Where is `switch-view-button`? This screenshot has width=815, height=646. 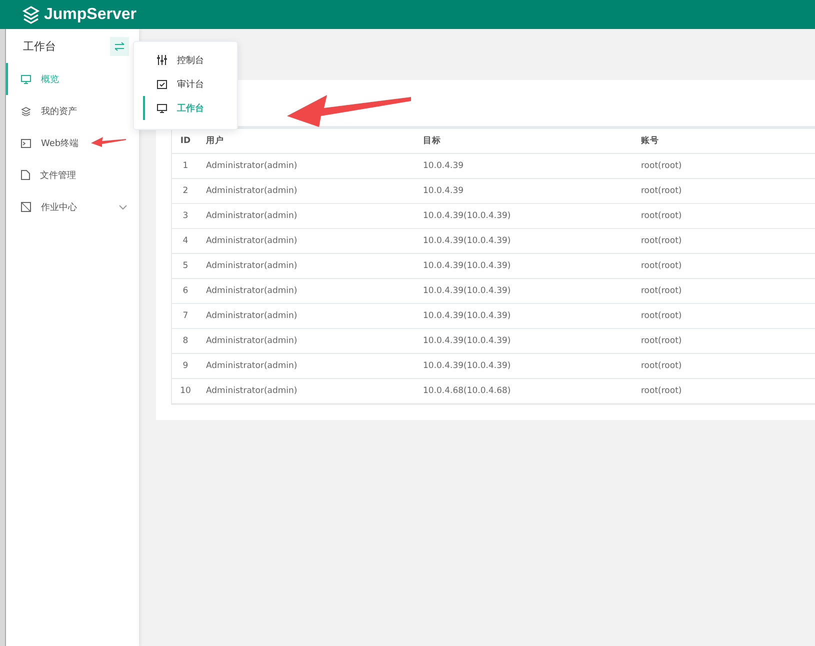 switch-view-button is located at coordinates (119, 46).